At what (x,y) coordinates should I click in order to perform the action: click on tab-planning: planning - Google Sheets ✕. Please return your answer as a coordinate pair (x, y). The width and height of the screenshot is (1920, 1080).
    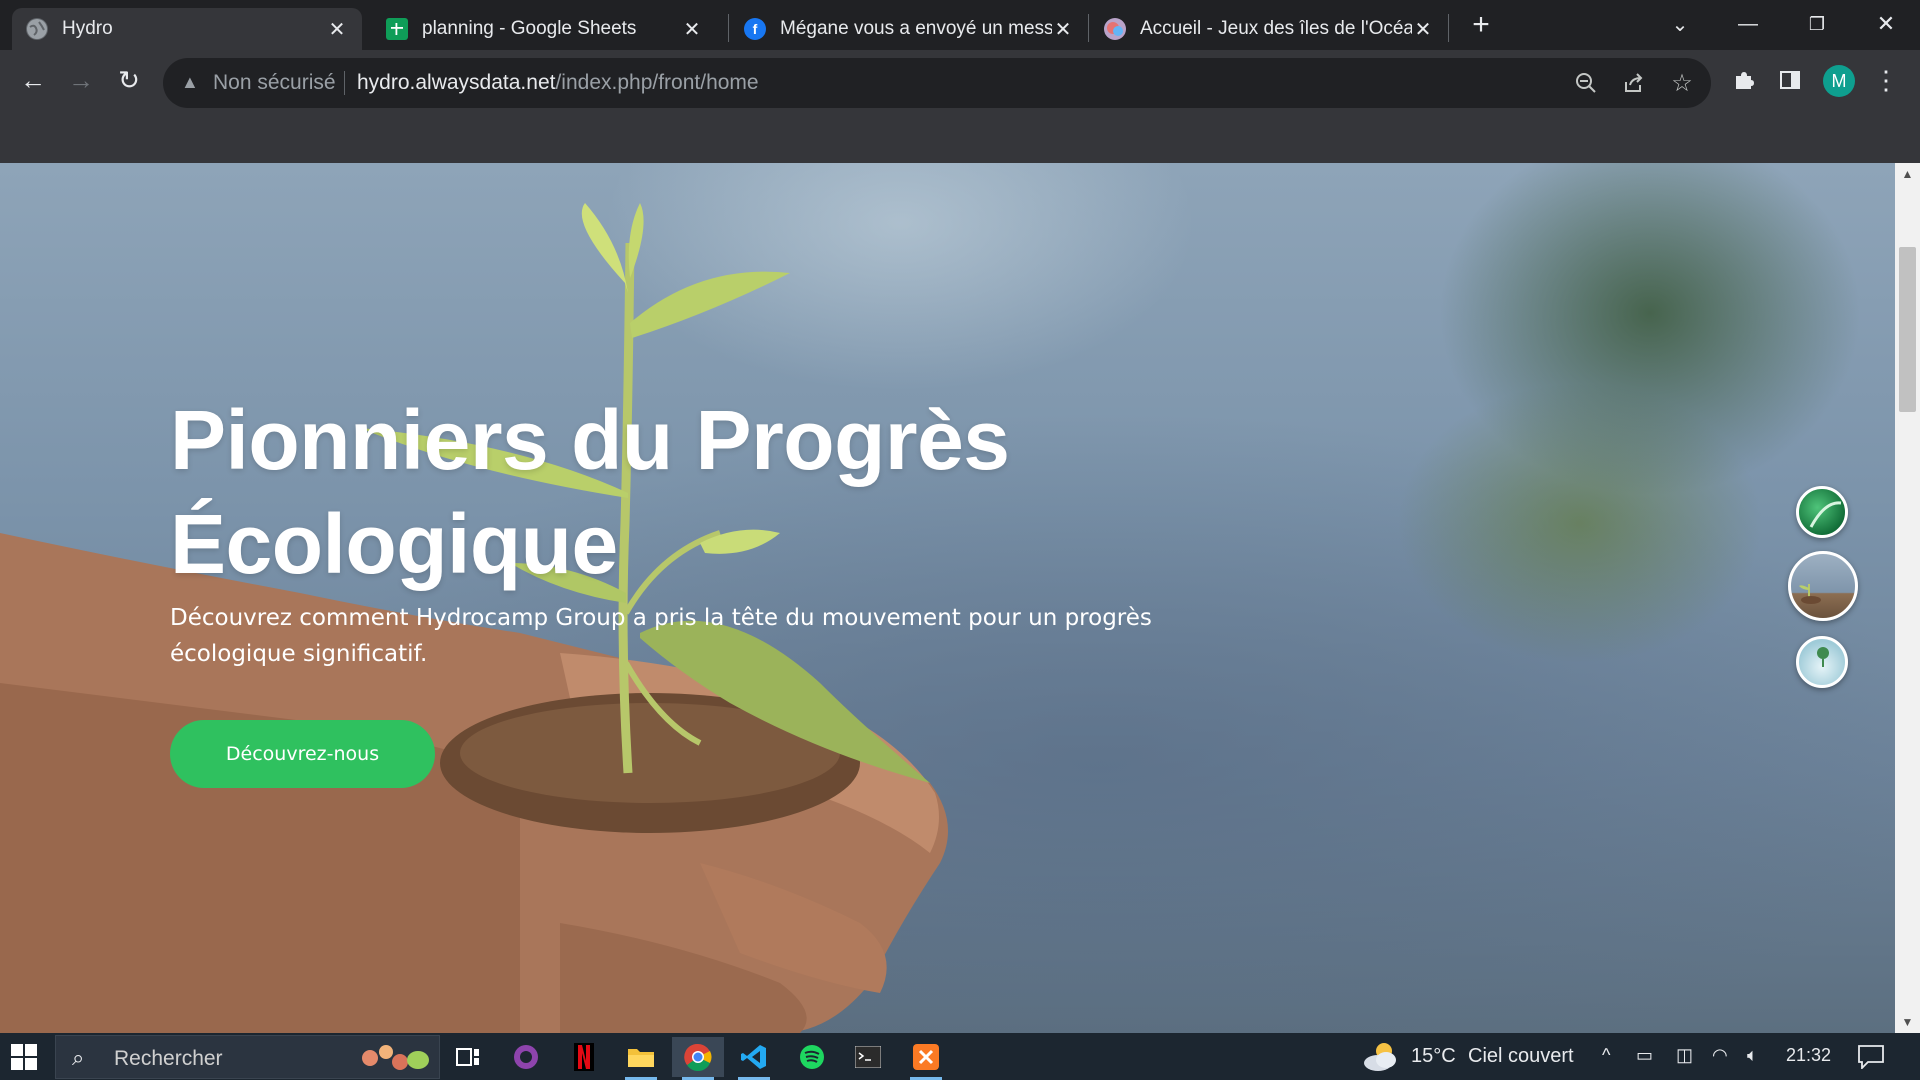
    Looking at the image, I should click on (544, 29).